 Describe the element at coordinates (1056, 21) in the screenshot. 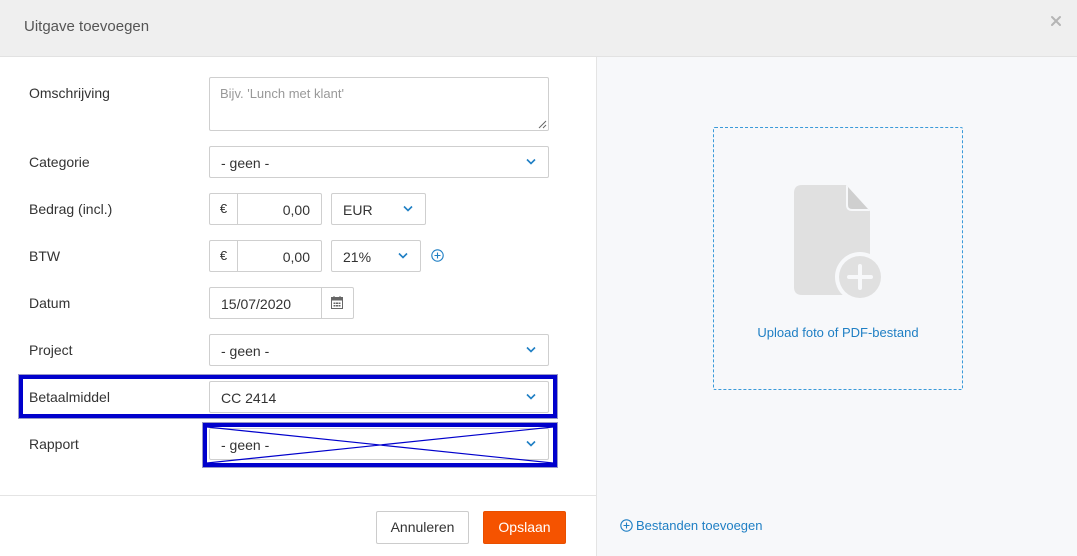

I see `close-icon` at that location.